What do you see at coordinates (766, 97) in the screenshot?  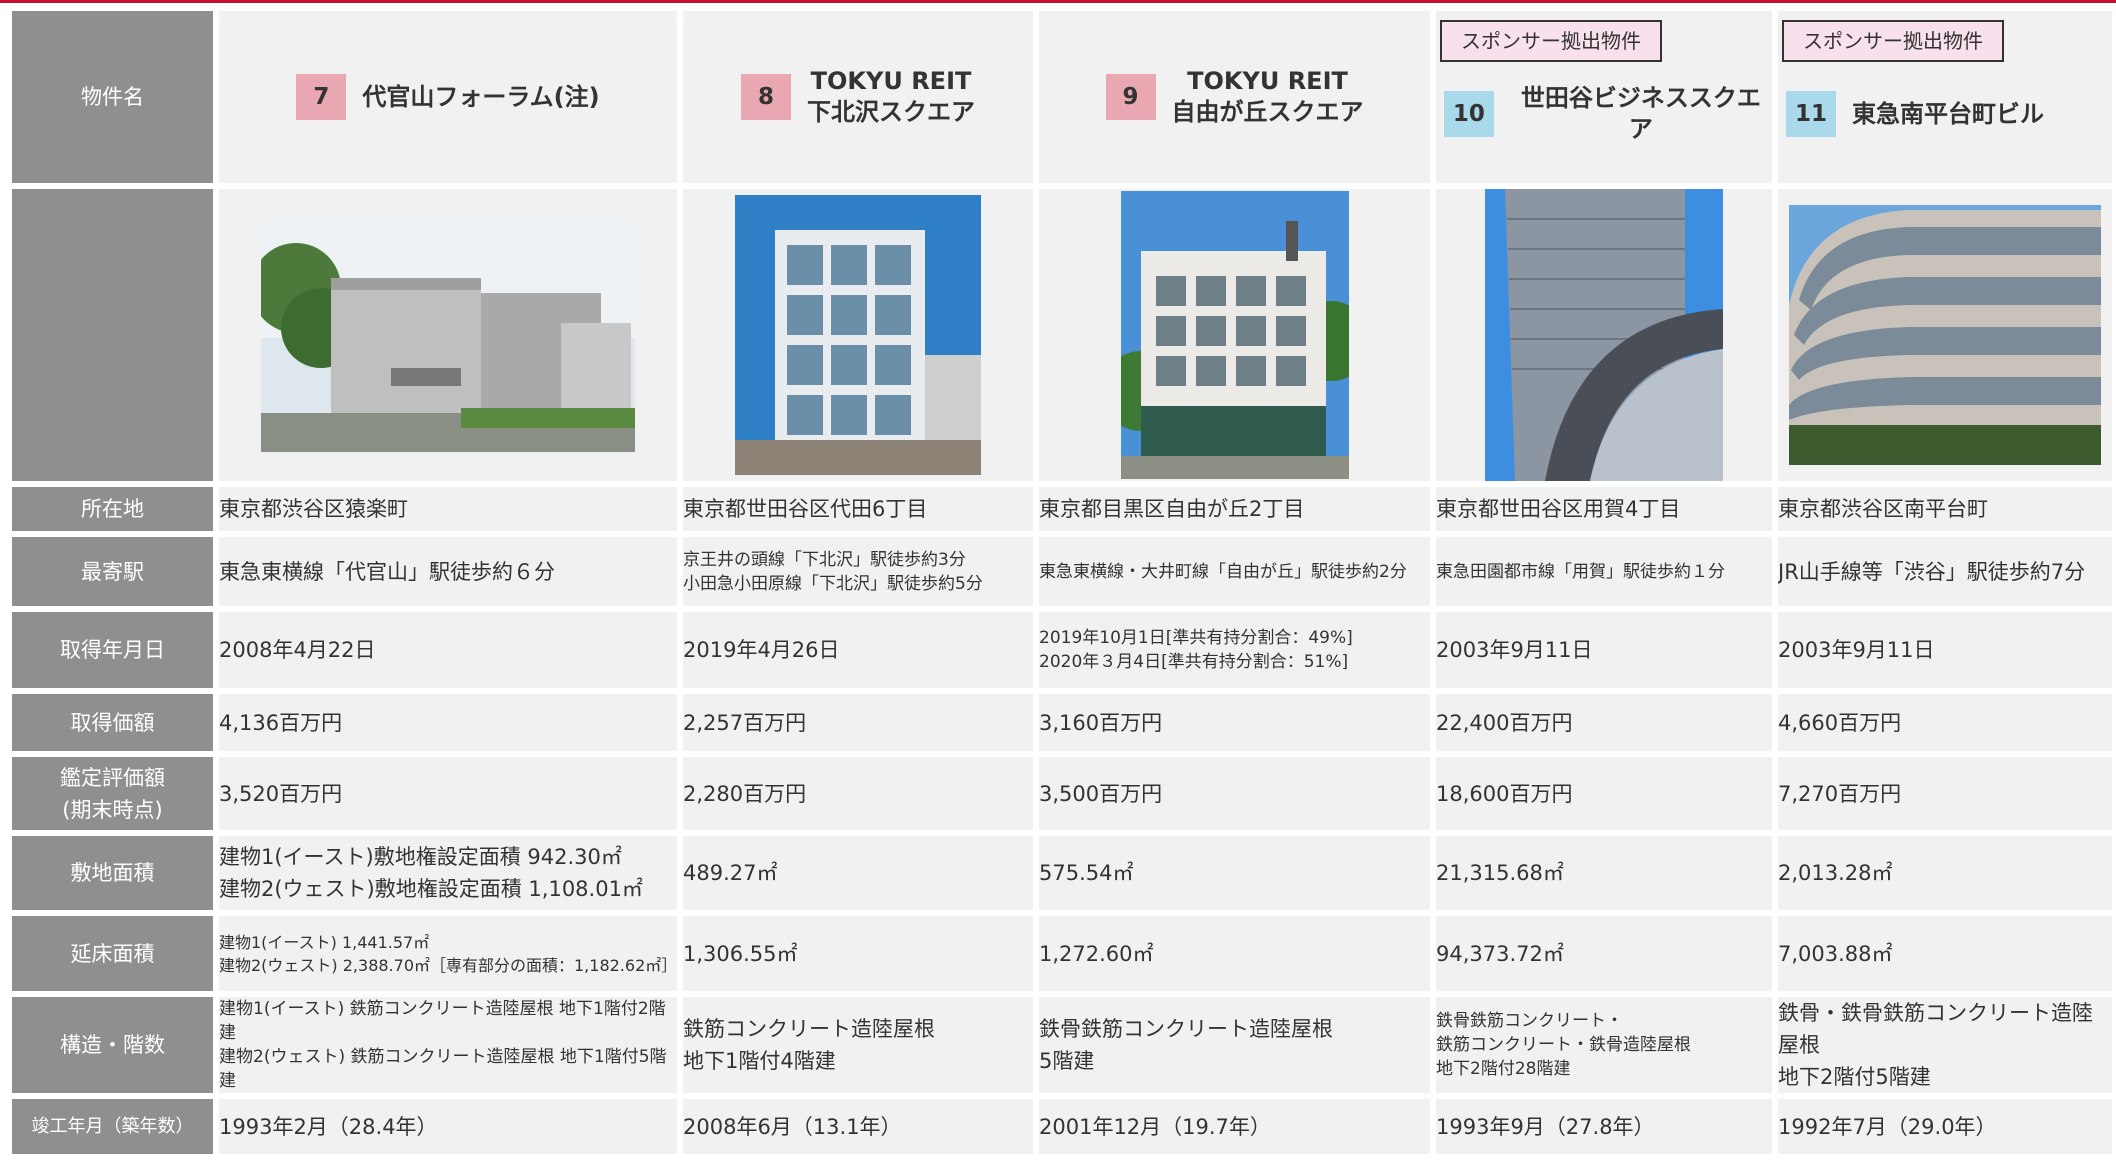 I see `property-number-badge: 8` at bounding box center [766, 97].